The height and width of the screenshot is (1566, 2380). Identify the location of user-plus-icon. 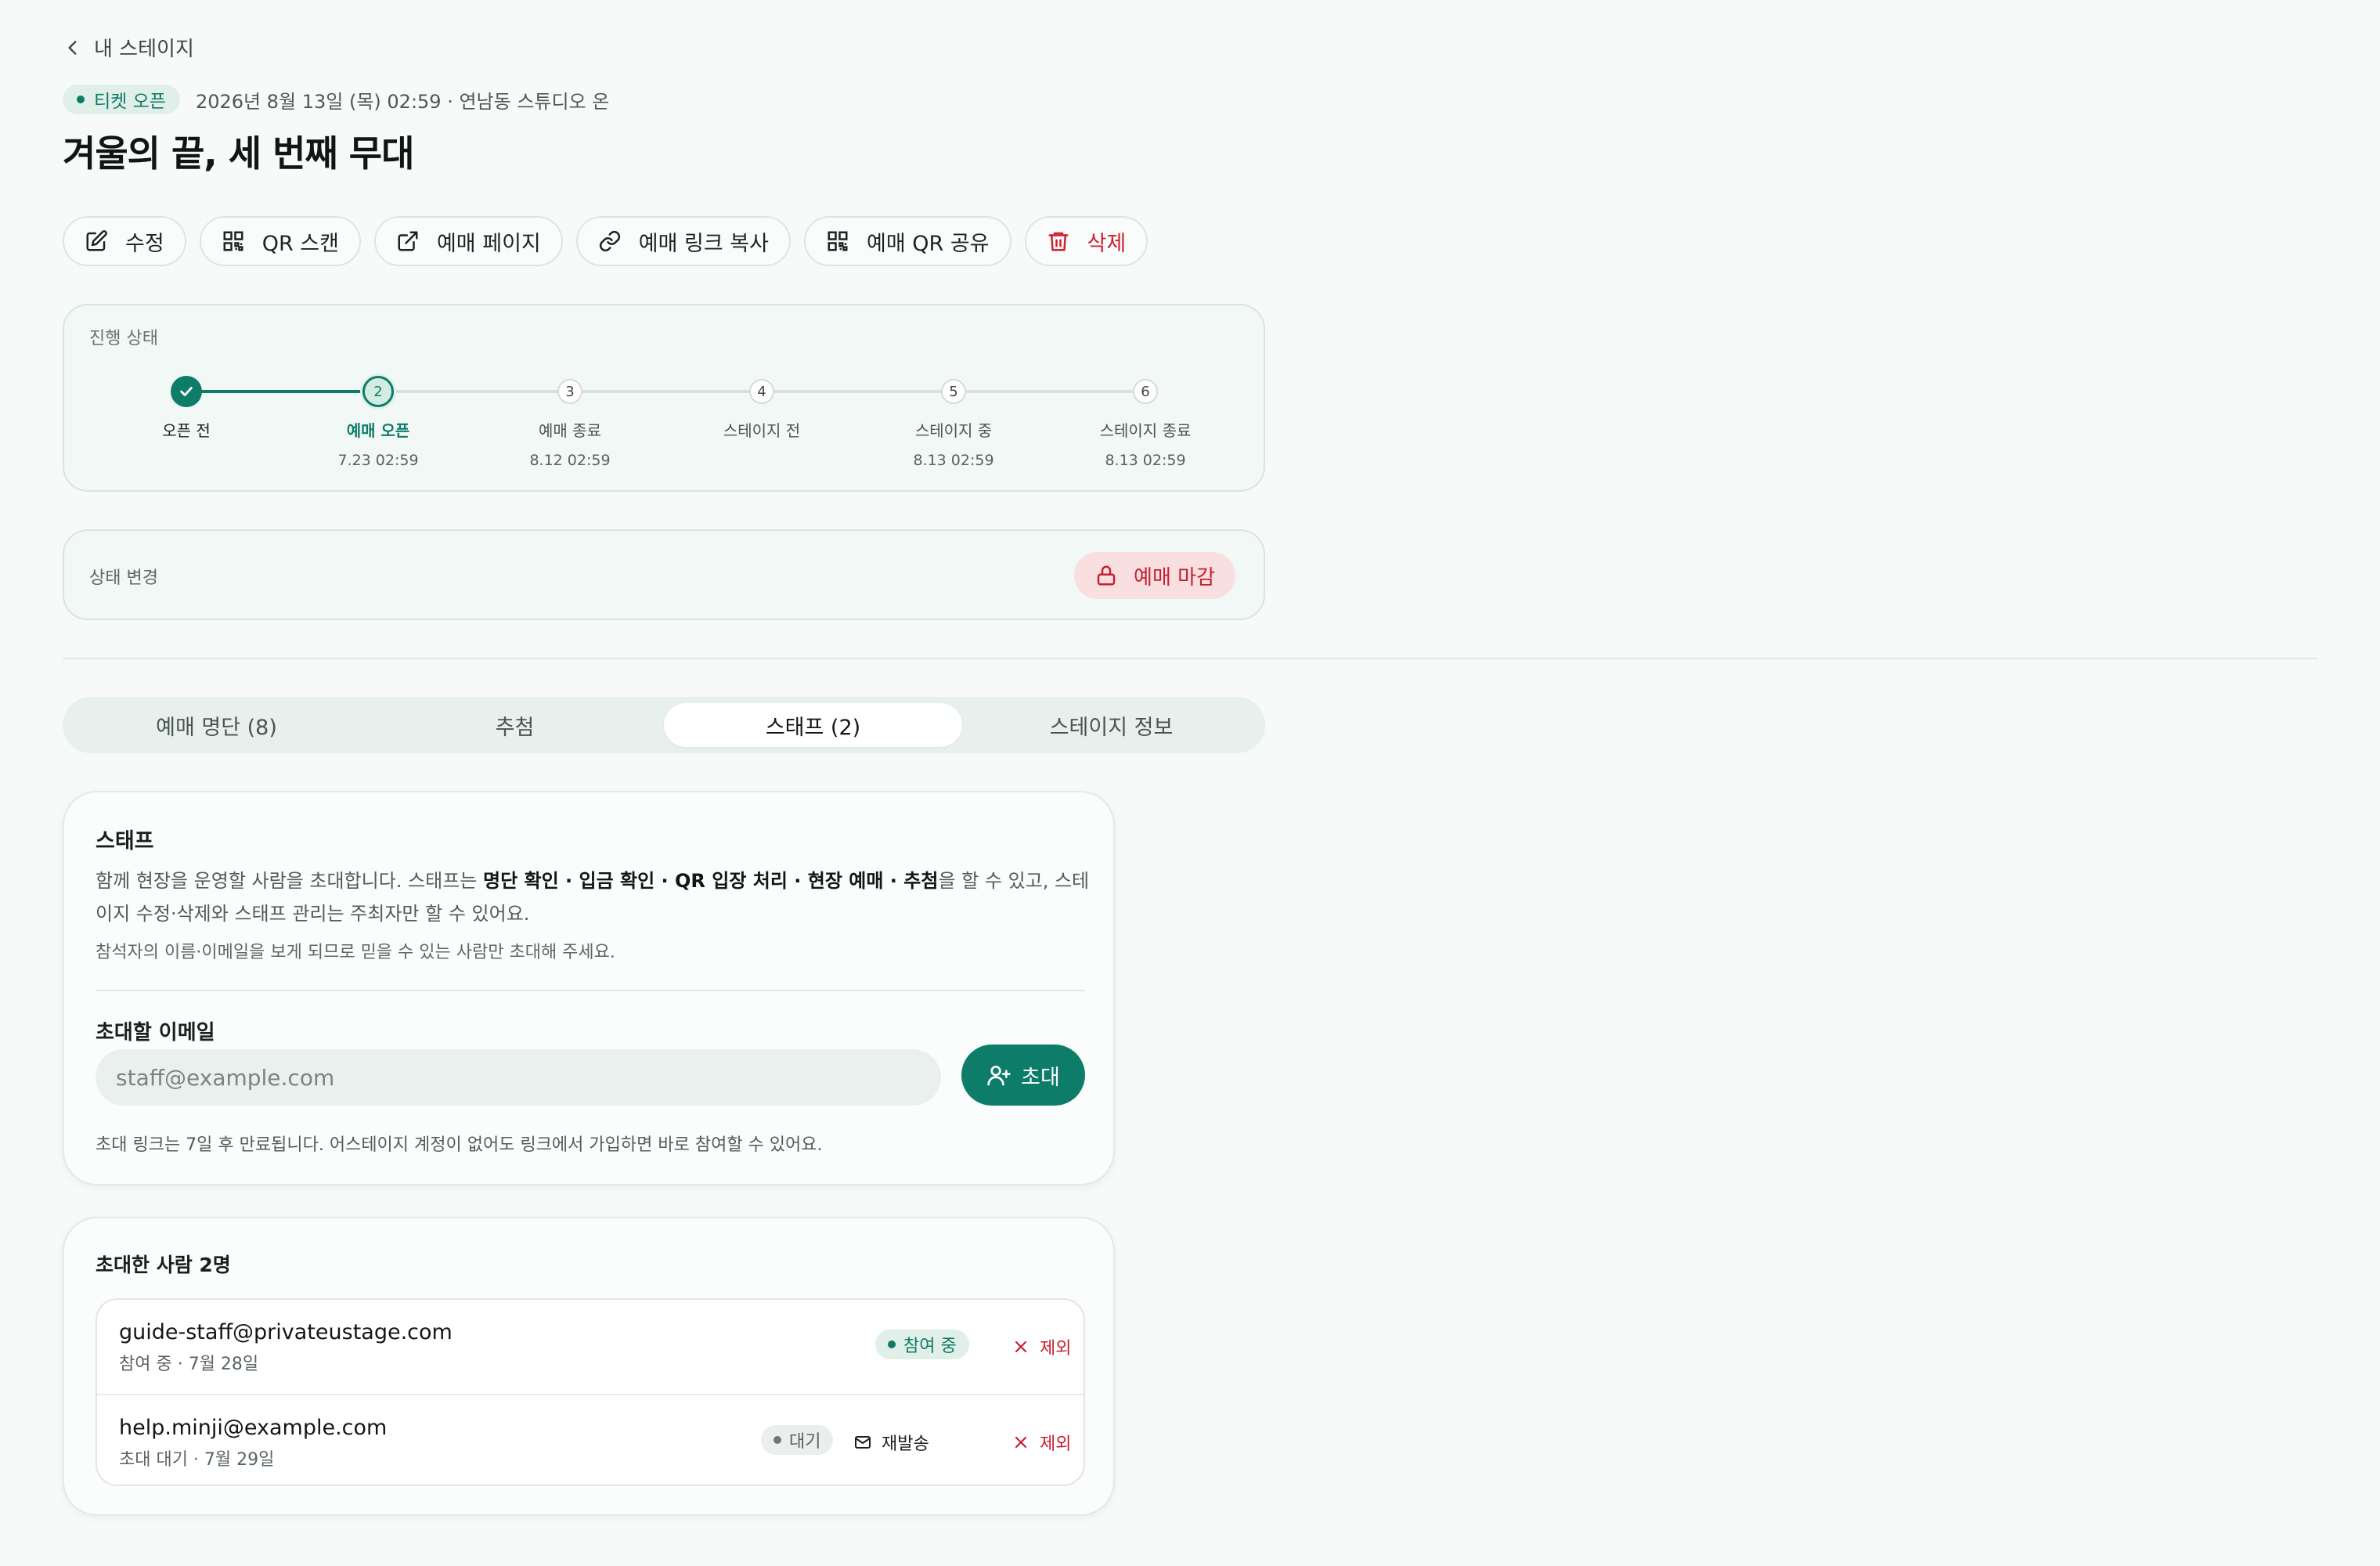
(999, 1076).